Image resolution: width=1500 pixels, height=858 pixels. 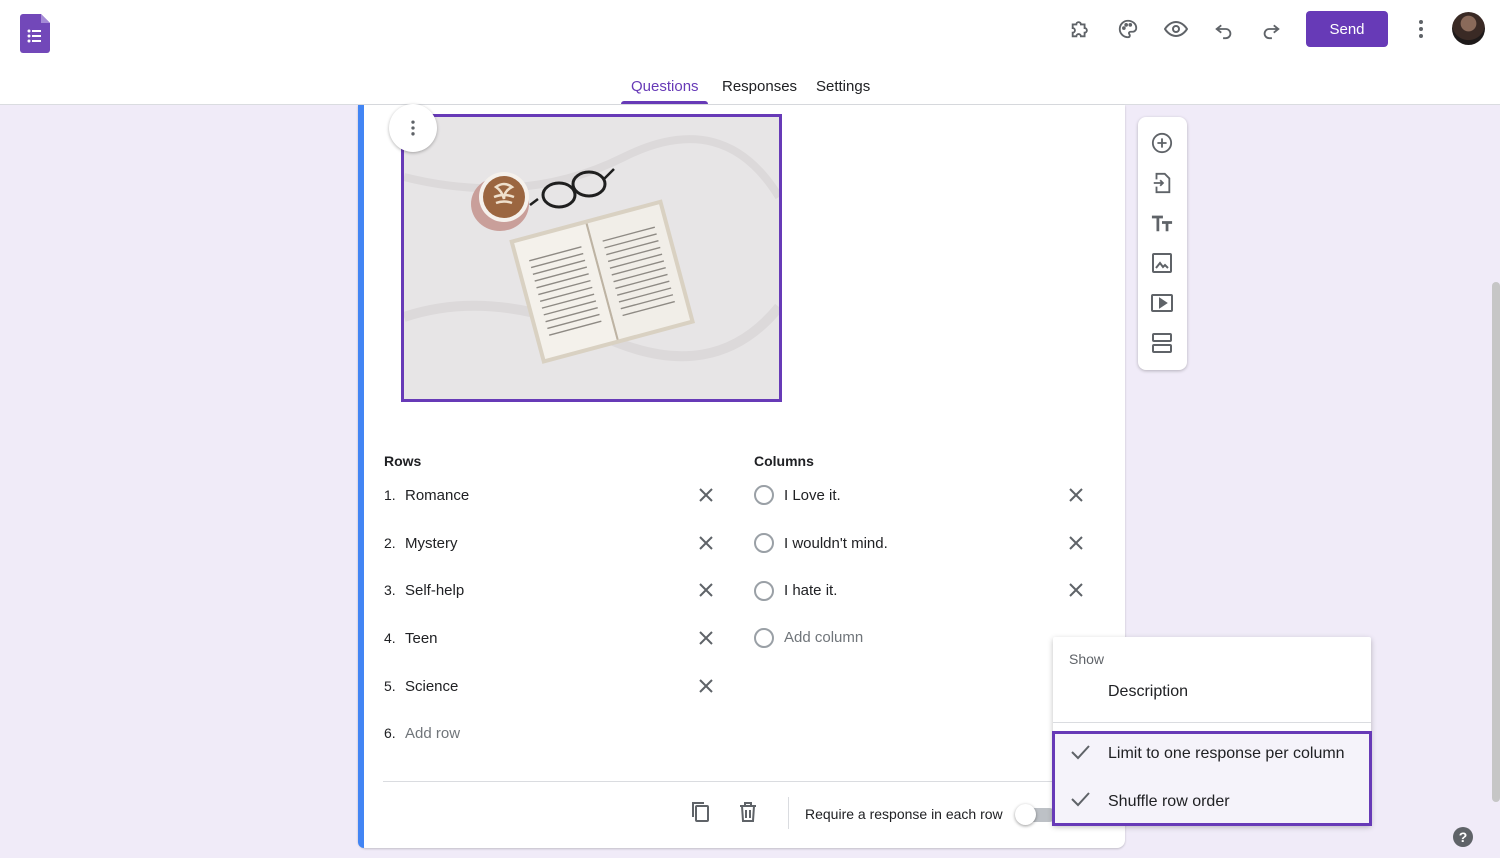 I want to click on menu-item-description: Description, so click(x=1148, y=692).